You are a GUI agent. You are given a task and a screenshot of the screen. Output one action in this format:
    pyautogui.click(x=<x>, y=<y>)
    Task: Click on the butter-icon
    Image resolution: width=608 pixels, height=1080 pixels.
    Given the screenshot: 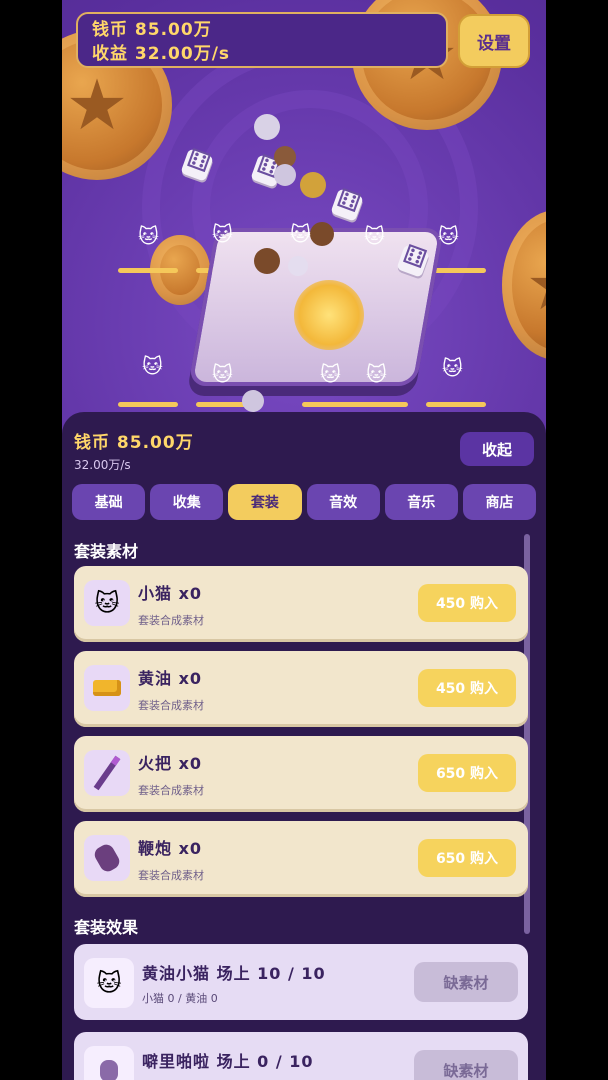 What is the action you would take?
    pyautogui.click(x=107, y=688)
    